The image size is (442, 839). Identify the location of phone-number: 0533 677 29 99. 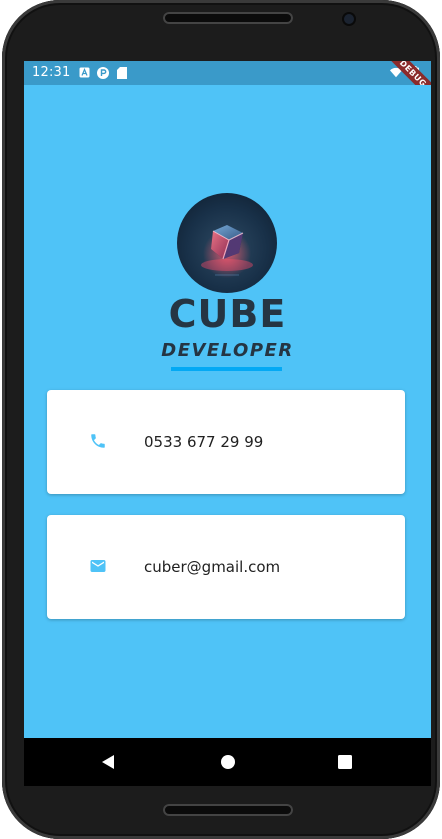
(204, 442).